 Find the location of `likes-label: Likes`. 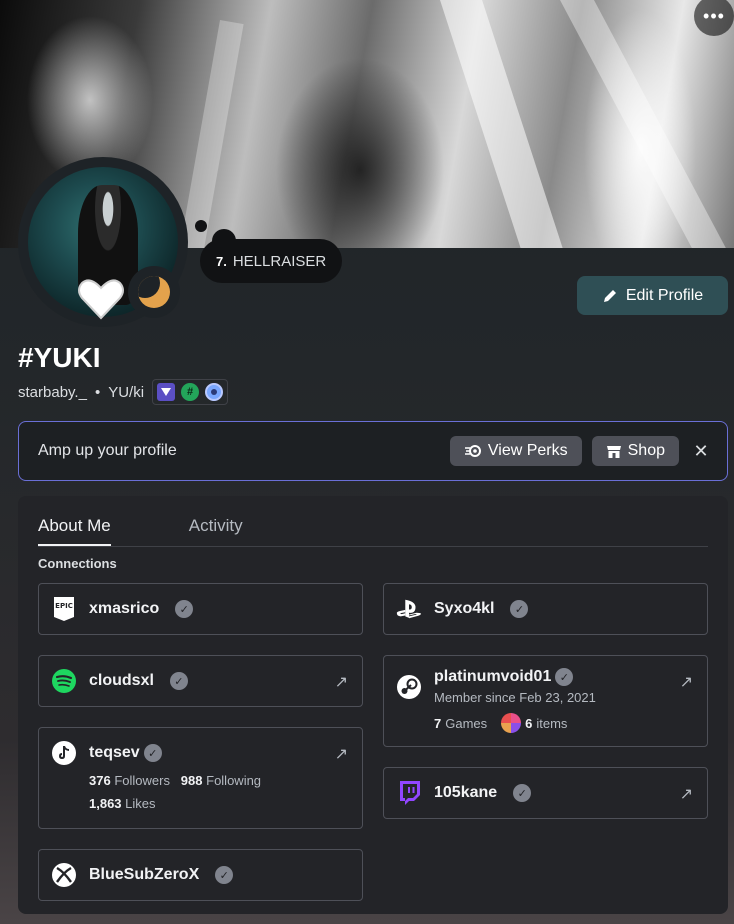

likes-label: Likes is located at coordinates (140, 803).